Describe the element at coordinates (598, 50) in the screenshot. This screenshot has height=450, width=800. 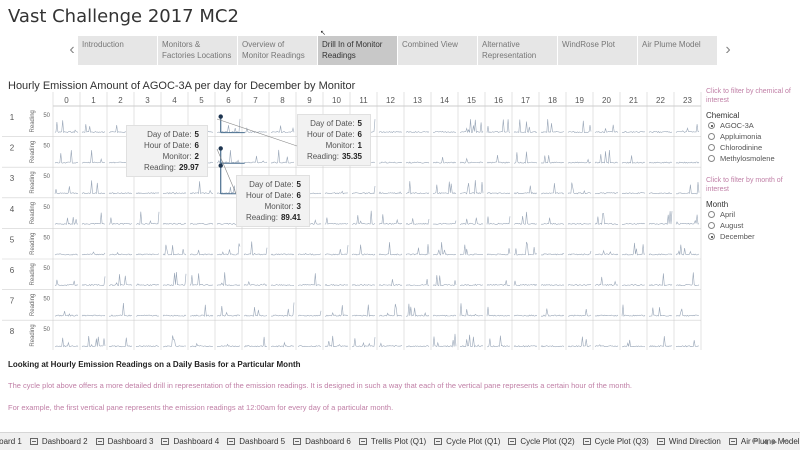
I see `story-point-7: WindRose Plot` at that location.